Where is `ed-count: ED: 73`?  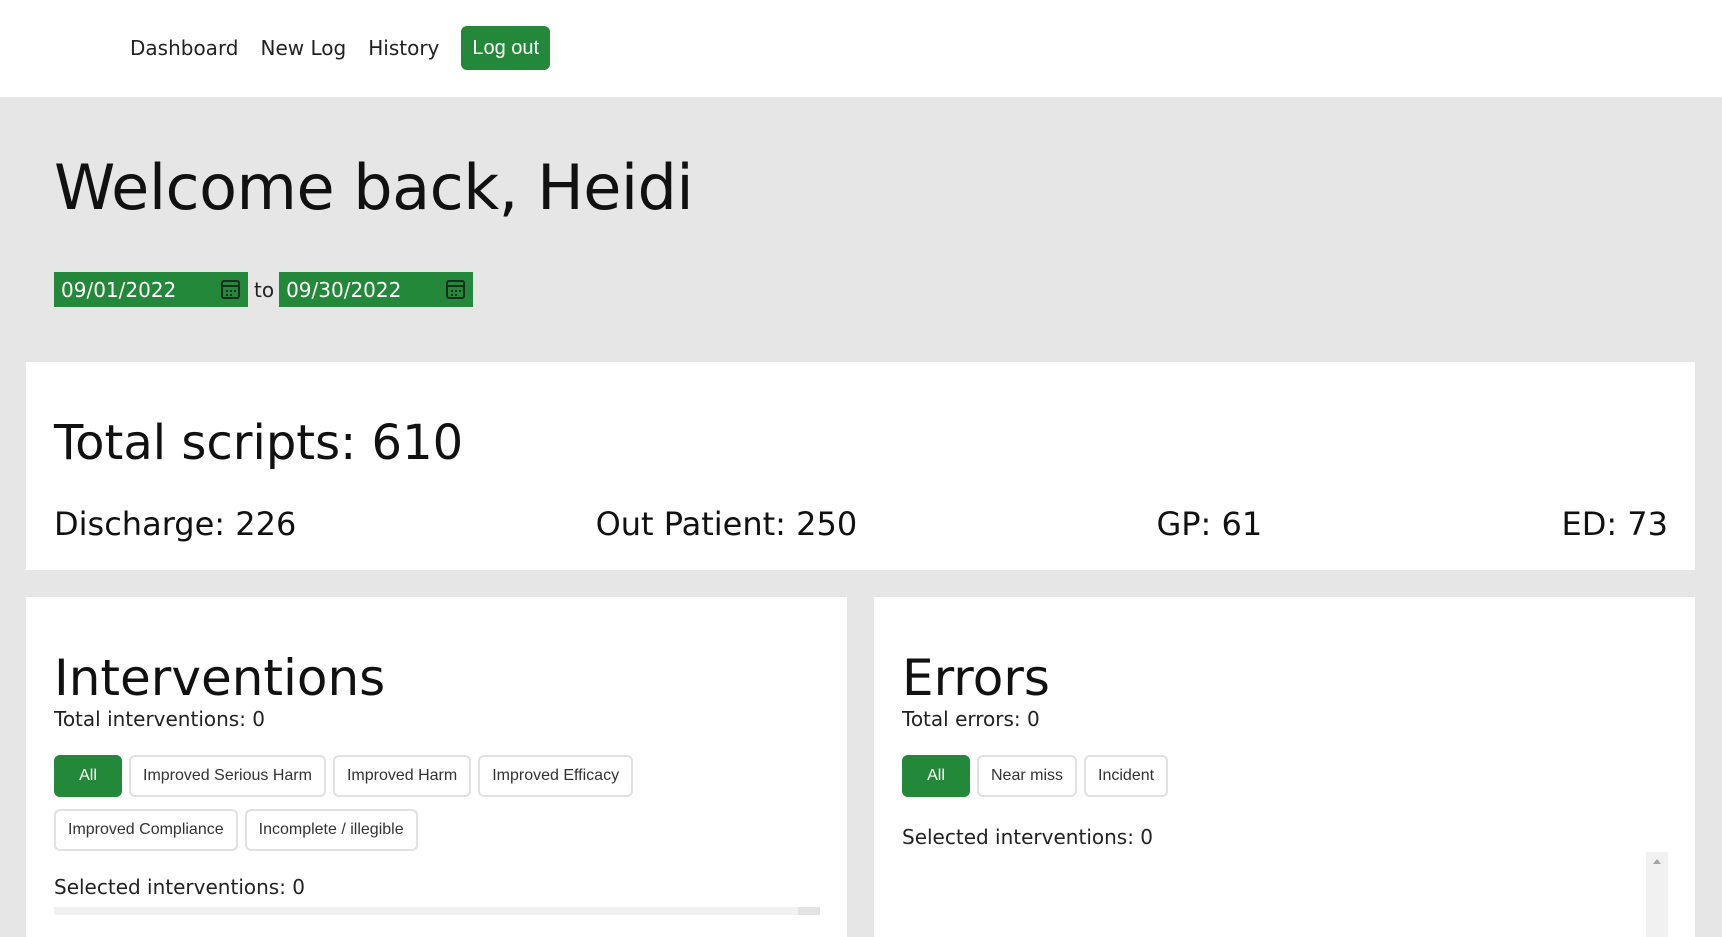 ed-count: ED: 73 is located at coordinates (1614, 524).